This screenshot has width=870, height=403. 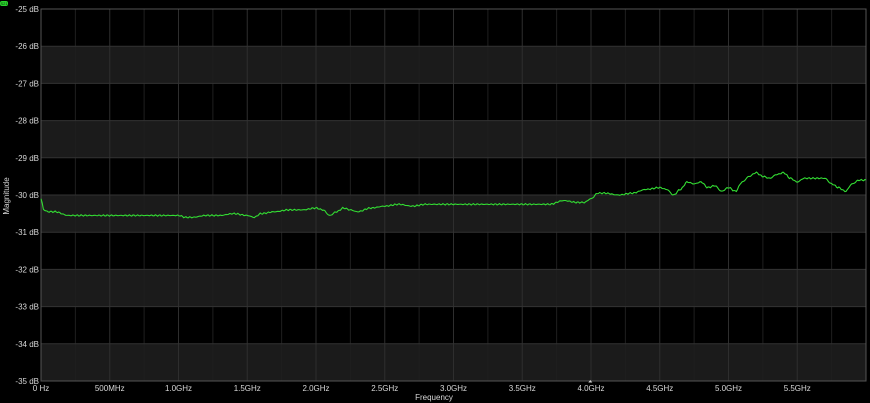 What do you see at coordinates (27, 158) in the screenshot?
I see `y-tick-label: -29 dB` at bounding box center [27, 158].